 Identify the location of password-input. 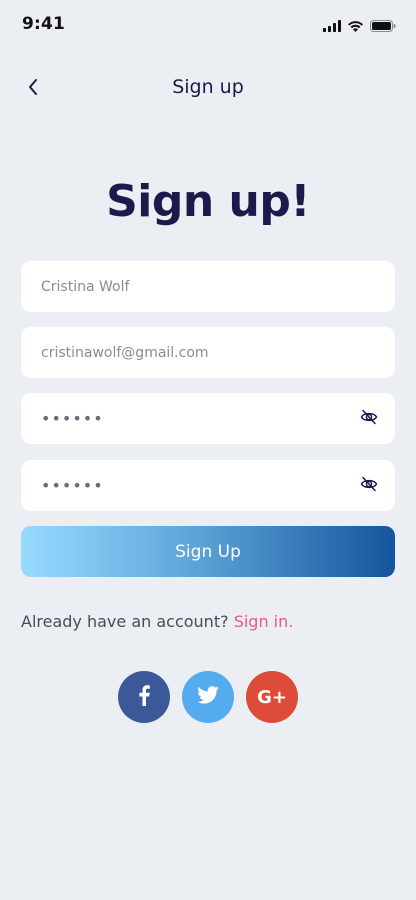
(208, 418).